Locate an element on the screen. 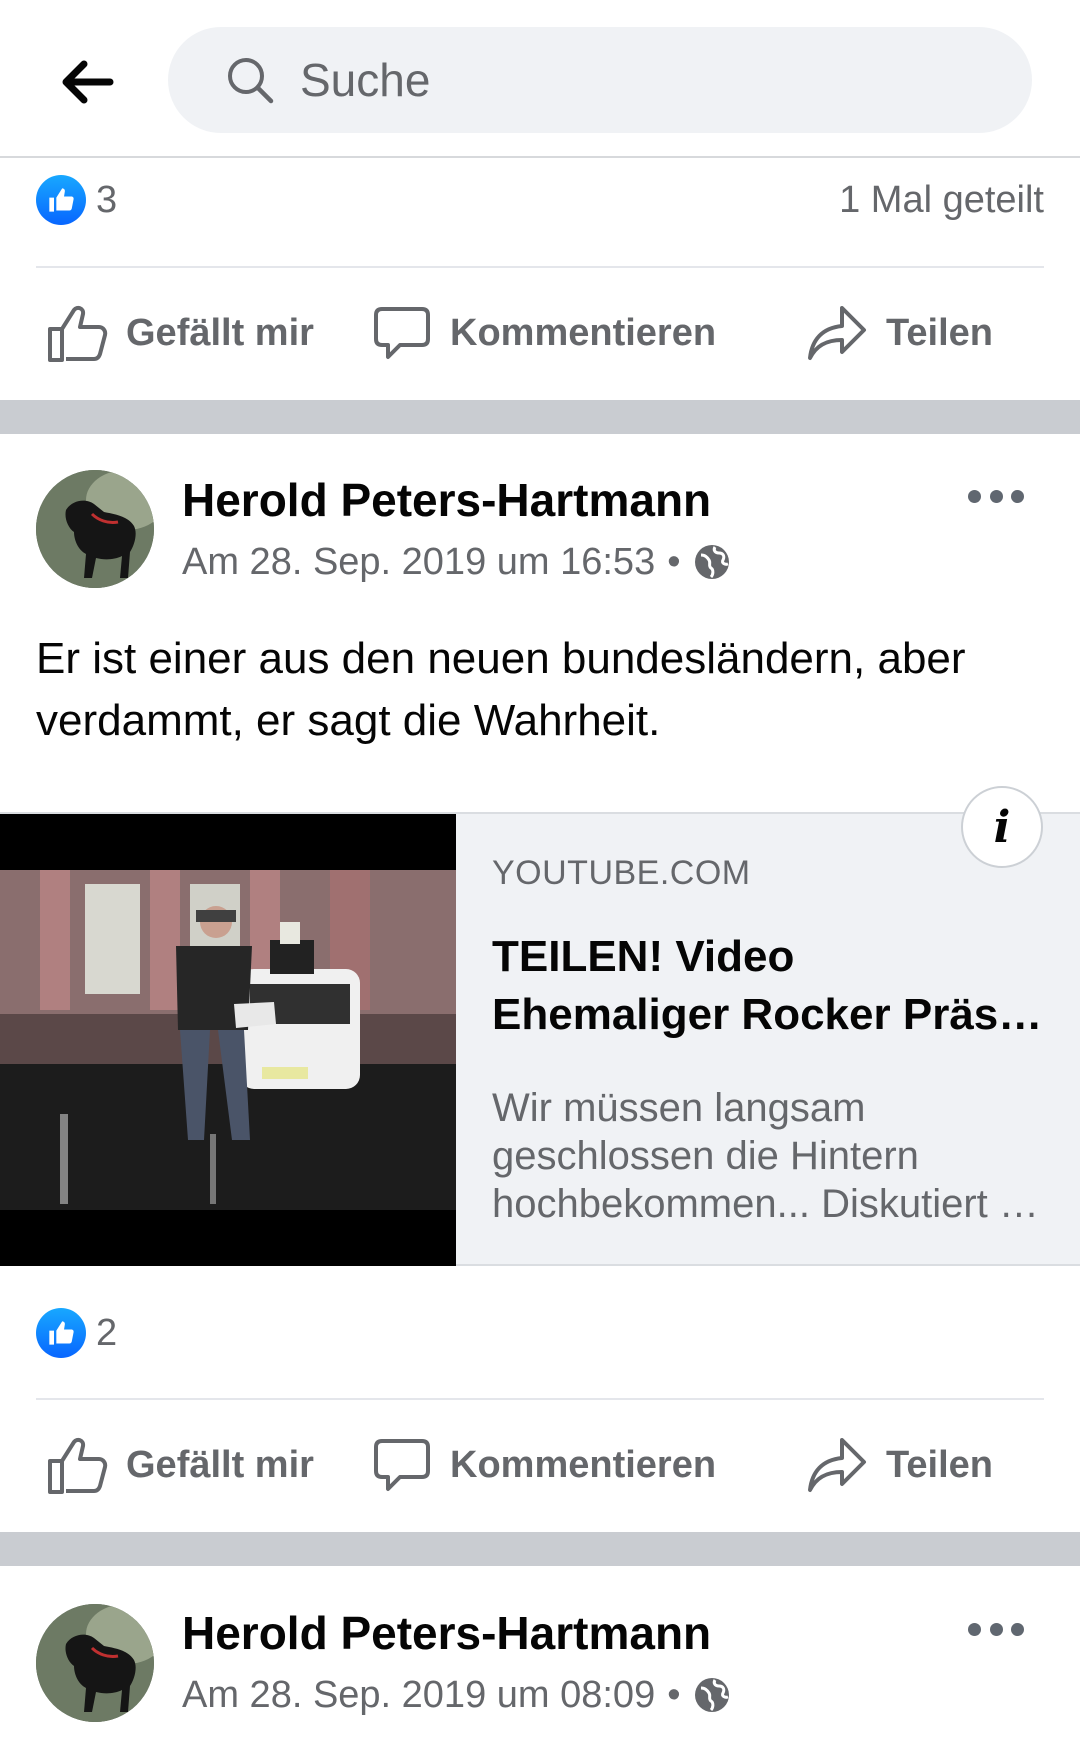 The width and height of the screenshot is (1080, 1740). link-desc-line1: Wir müssen langsam is located at coordinates (679, 1108).